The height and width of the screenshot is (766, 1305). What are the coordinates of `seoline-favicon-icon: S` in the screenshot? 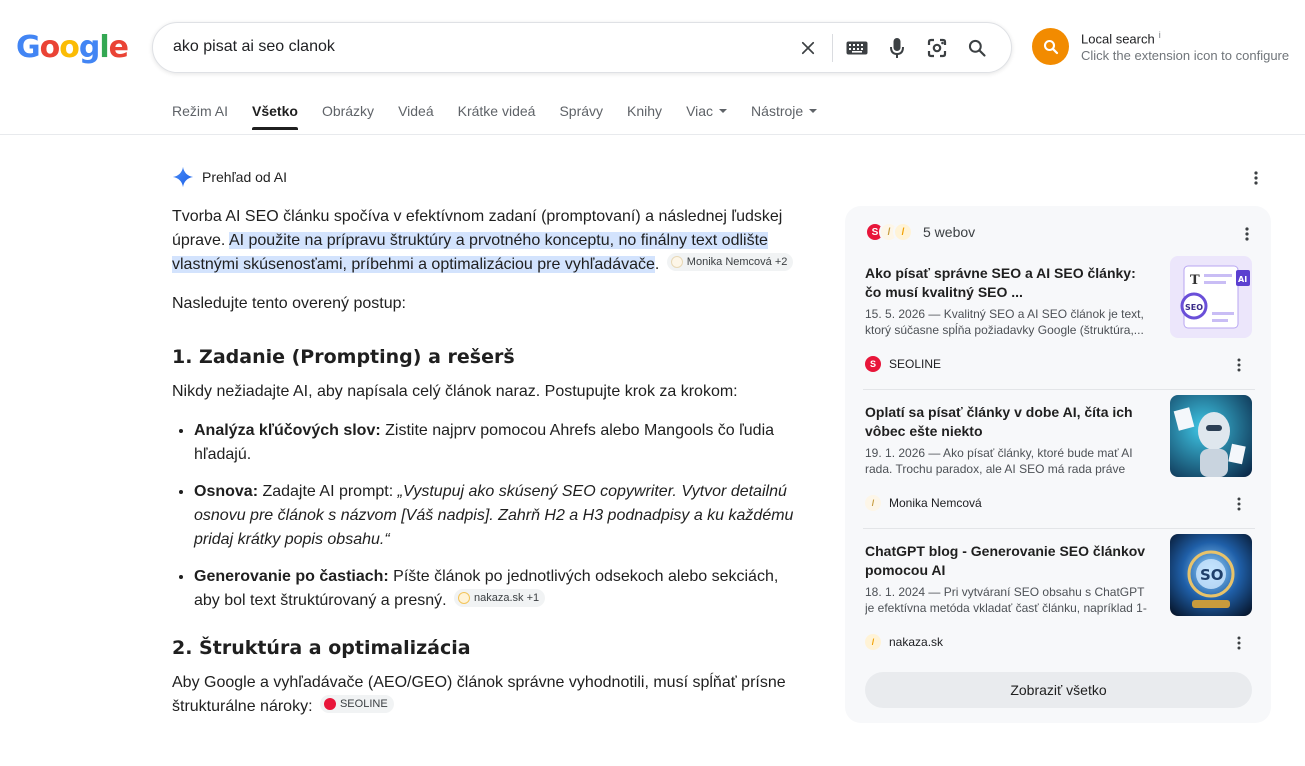 It's located at (873, 364).